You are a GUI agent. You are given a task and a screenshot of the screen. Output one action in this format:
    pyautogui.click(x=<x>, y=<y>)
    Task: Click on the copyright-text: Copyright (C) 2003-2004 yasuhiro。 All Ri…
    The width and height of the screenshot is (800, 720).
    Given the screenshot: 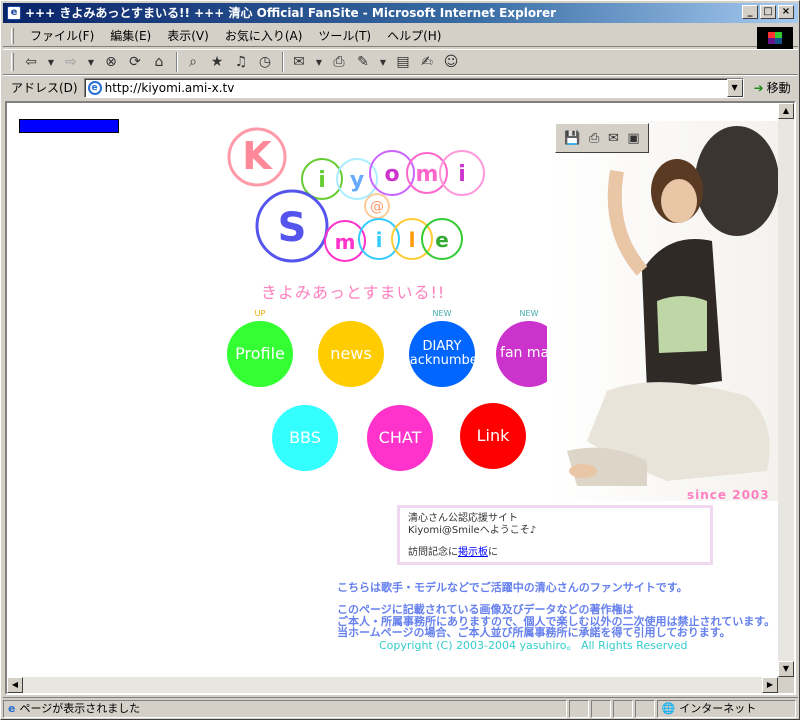 What is the action you would take?
    pyautogui.click(x=533, y=645)
    